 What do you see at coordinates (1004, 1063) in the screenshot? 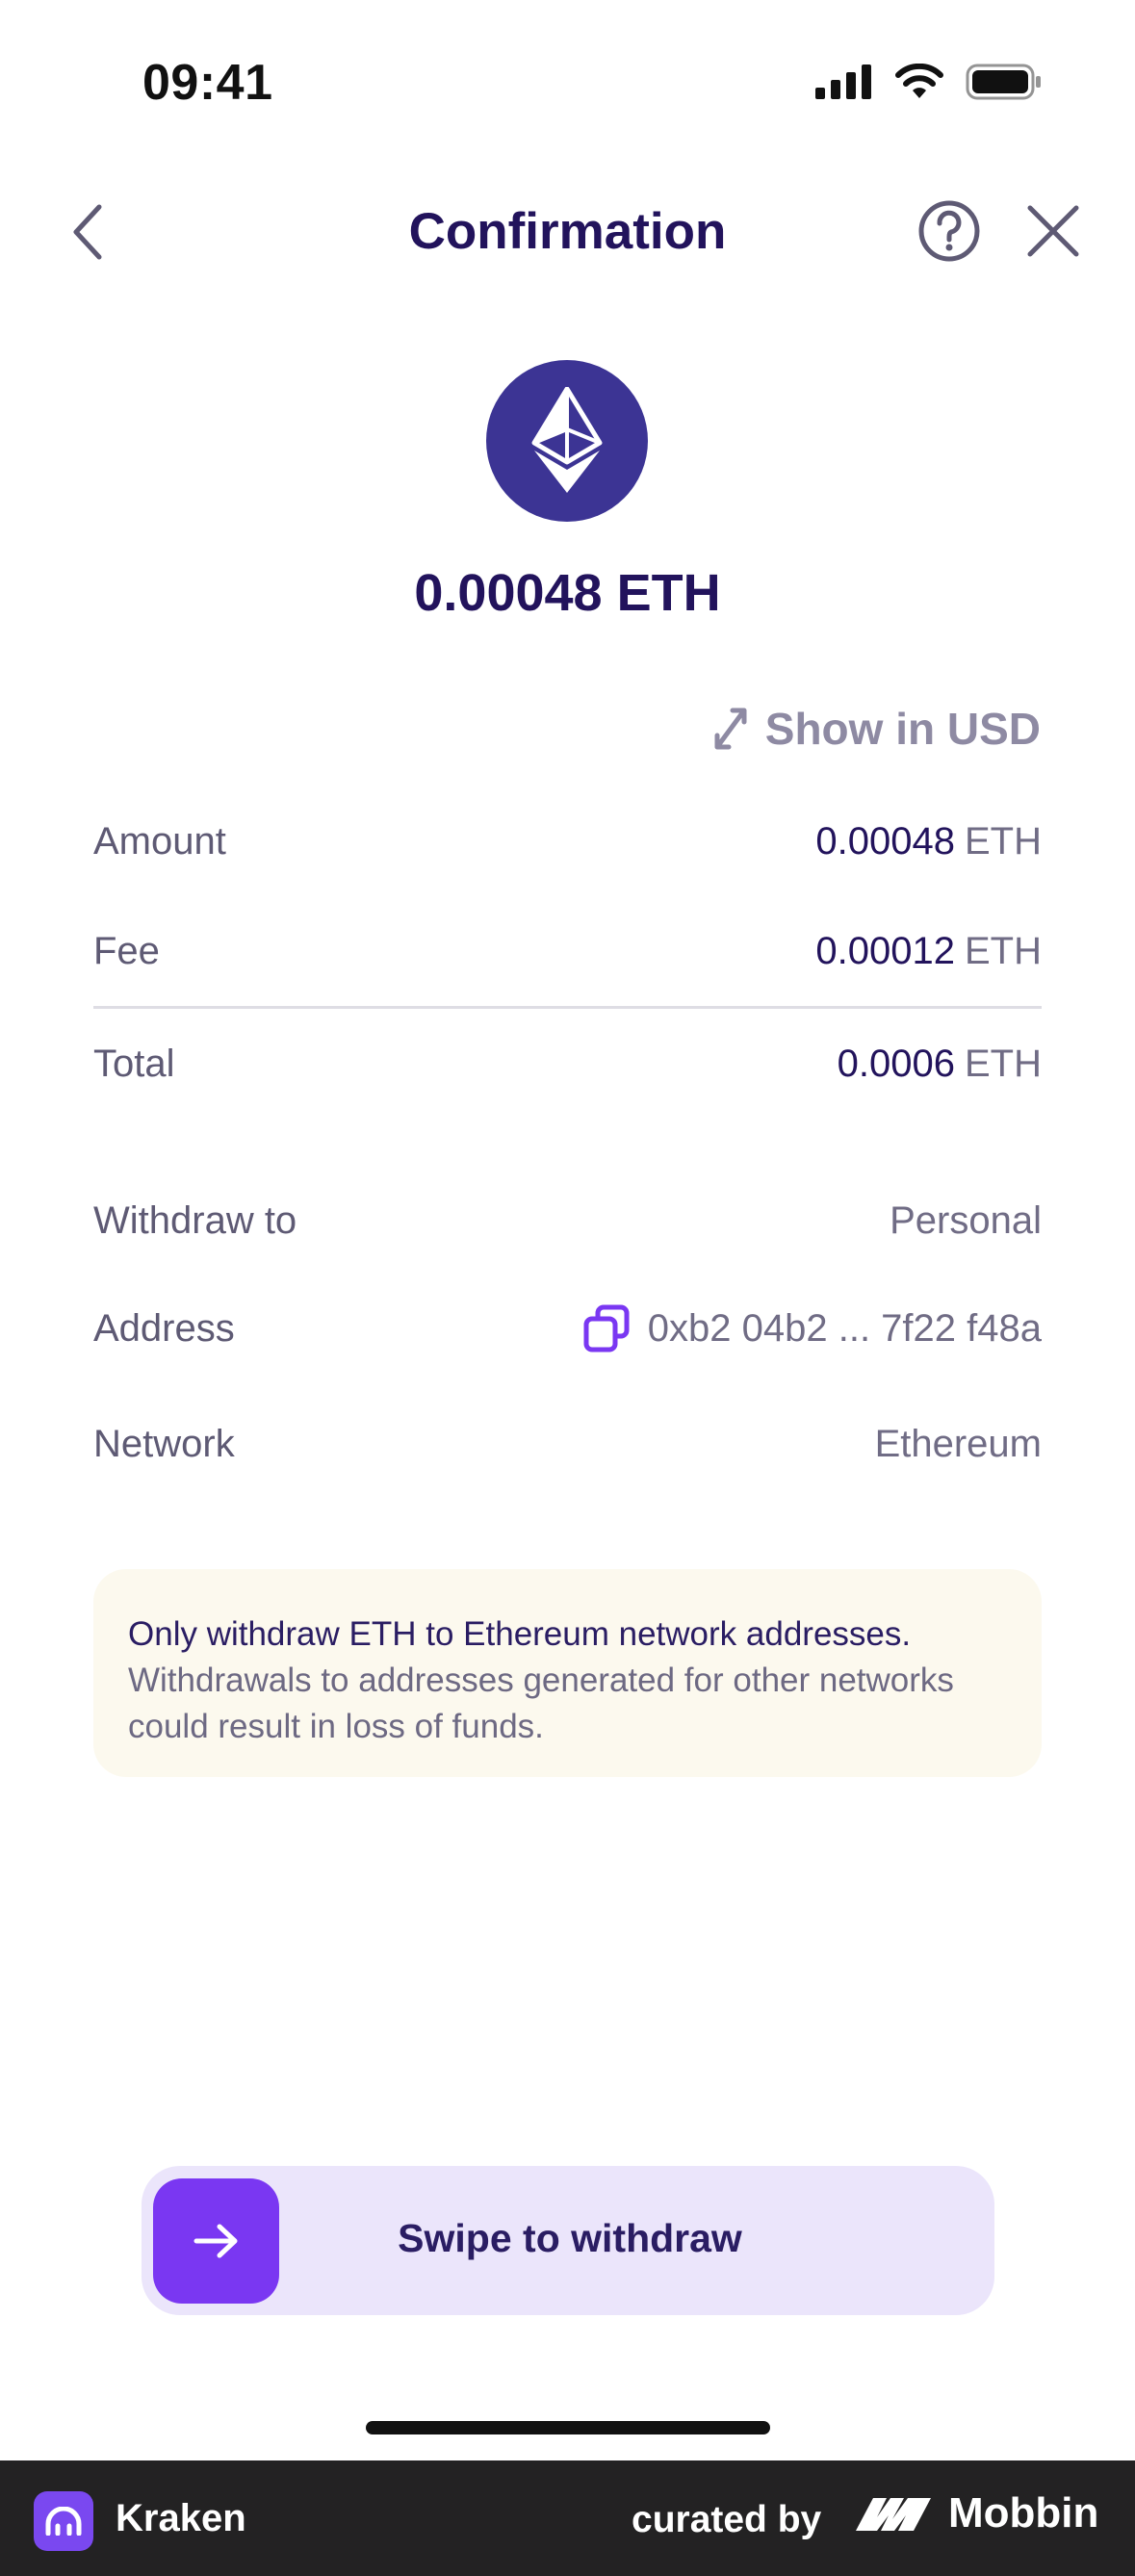
I see `total-unit: ETH` at bounding box center [1004, 1063].